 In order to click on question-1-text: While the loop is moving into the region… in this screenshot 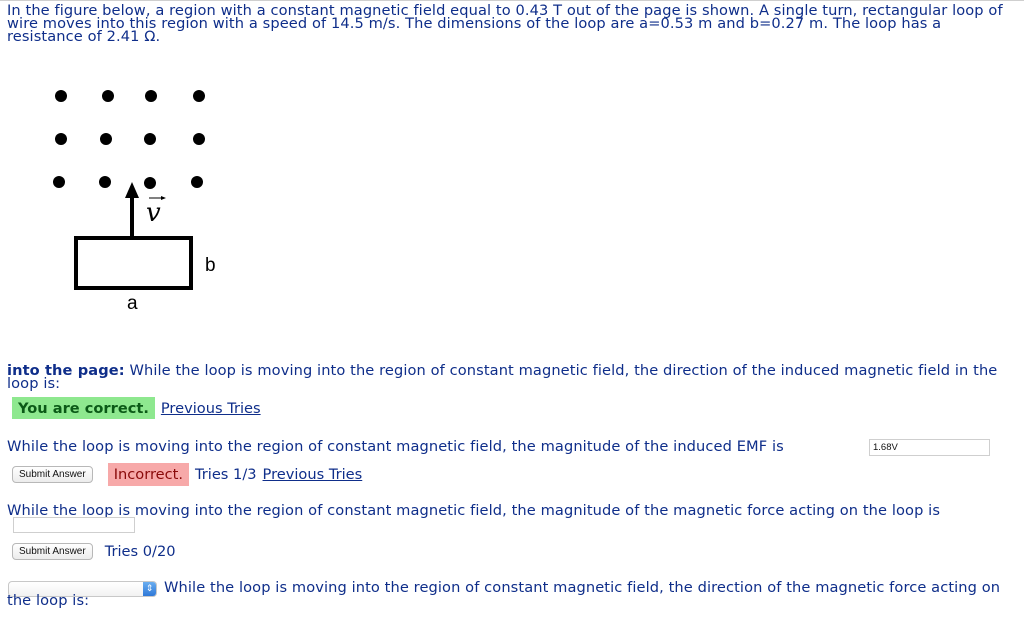, I will do `click(502, 377)`.